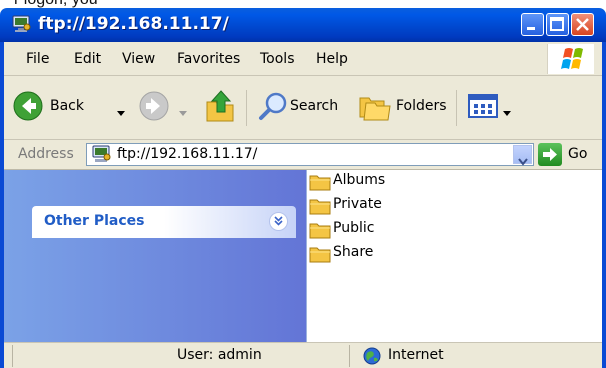 The height and width of the screenshot is (368, 606). Describe the element at coordinates (582, 28) in the screenshot. I see `close-icon` at that location.